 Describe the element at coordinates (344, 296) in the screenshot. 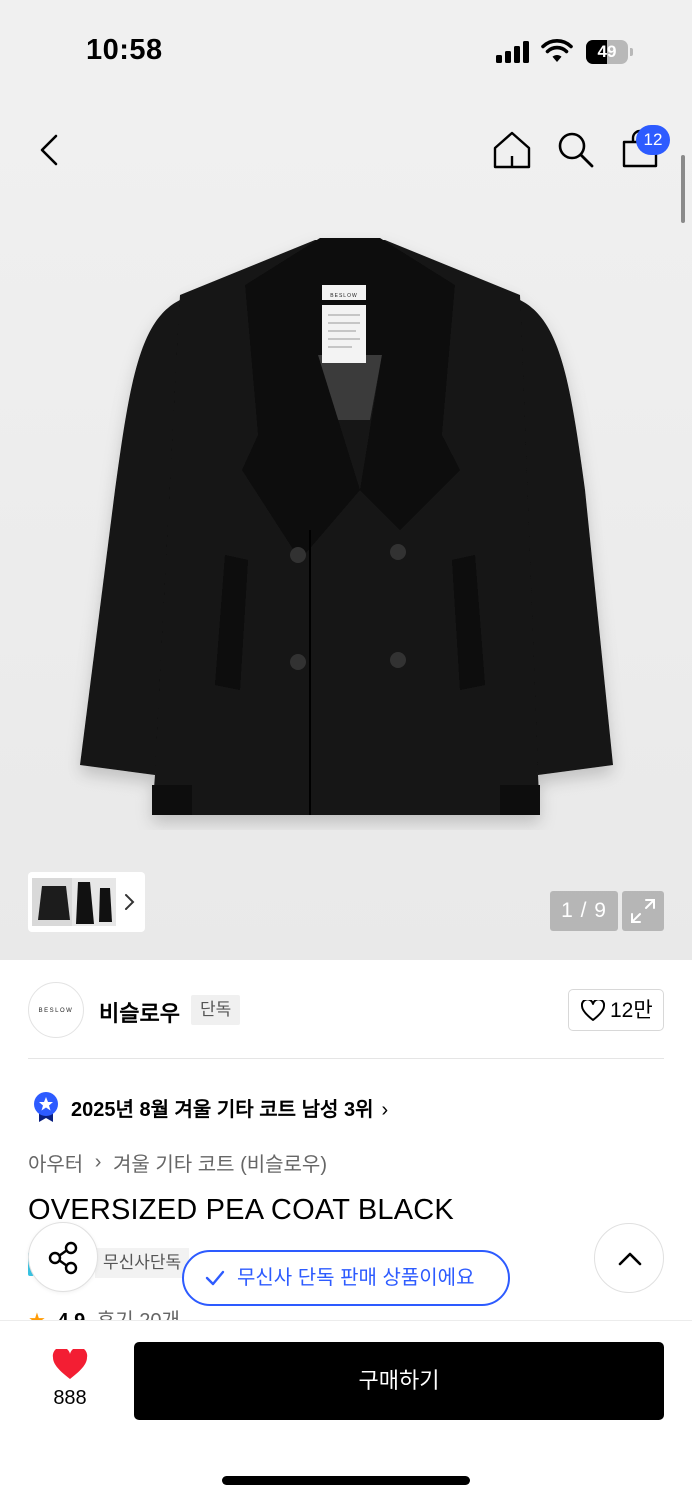

I see `coat-brand-label: BESLOW` at that location.